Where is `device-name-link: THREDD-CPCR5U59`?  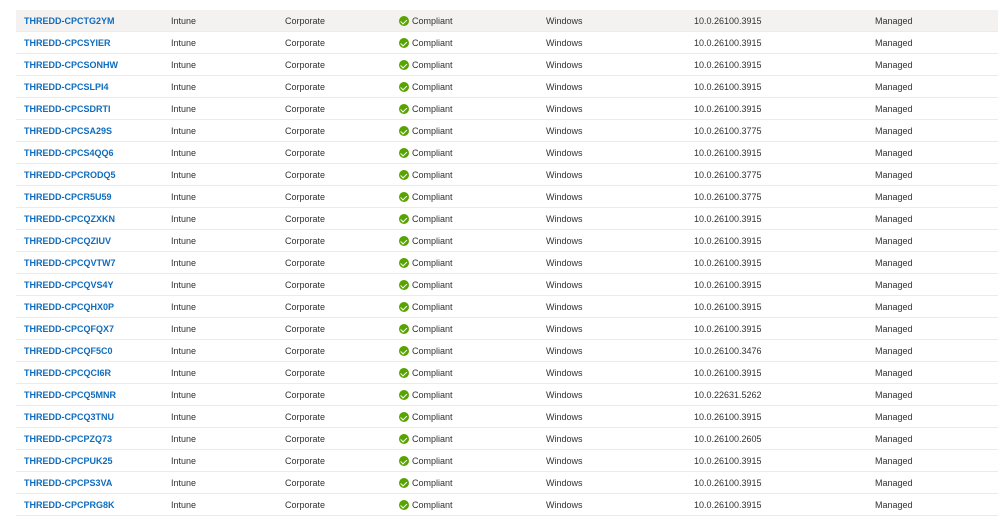 device-name-link: THREDD-CPCR5U59 is located at coordinates (68, 197).